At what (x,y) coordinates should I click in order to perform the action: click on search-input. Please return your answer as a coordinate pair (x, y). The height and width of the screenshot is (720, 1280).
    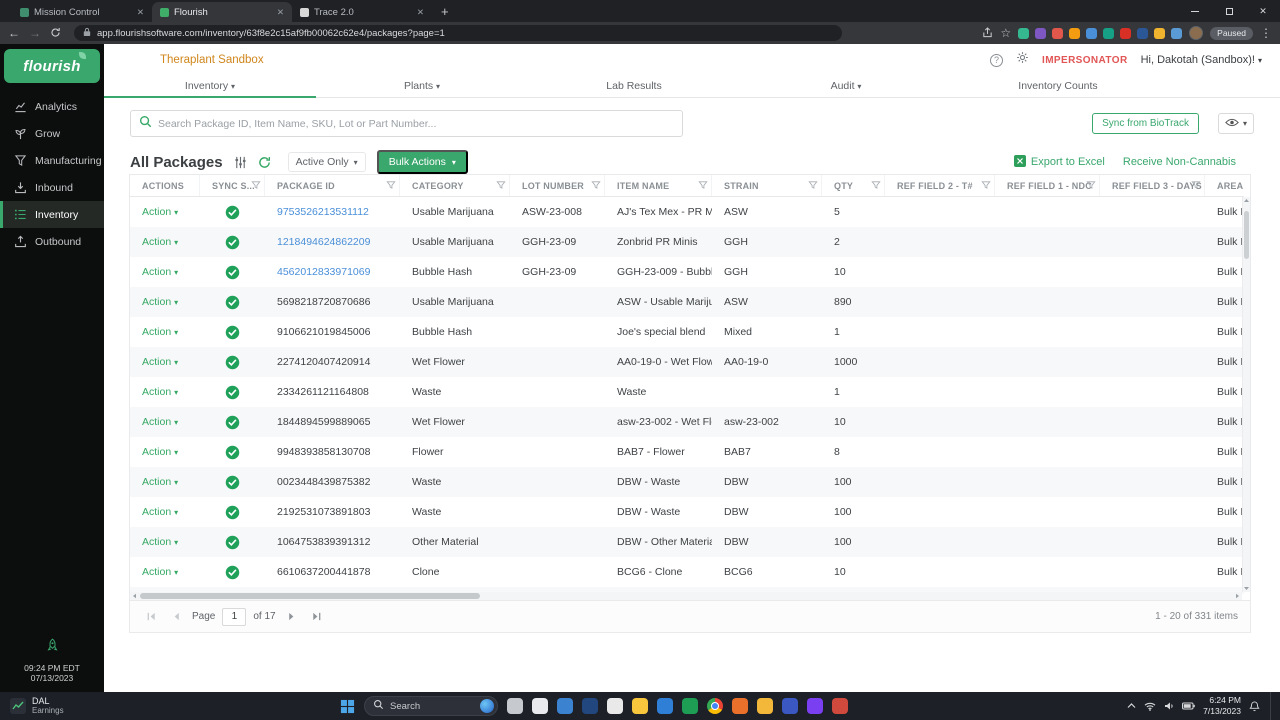
    Looking at the image, I should click on (416, 123).